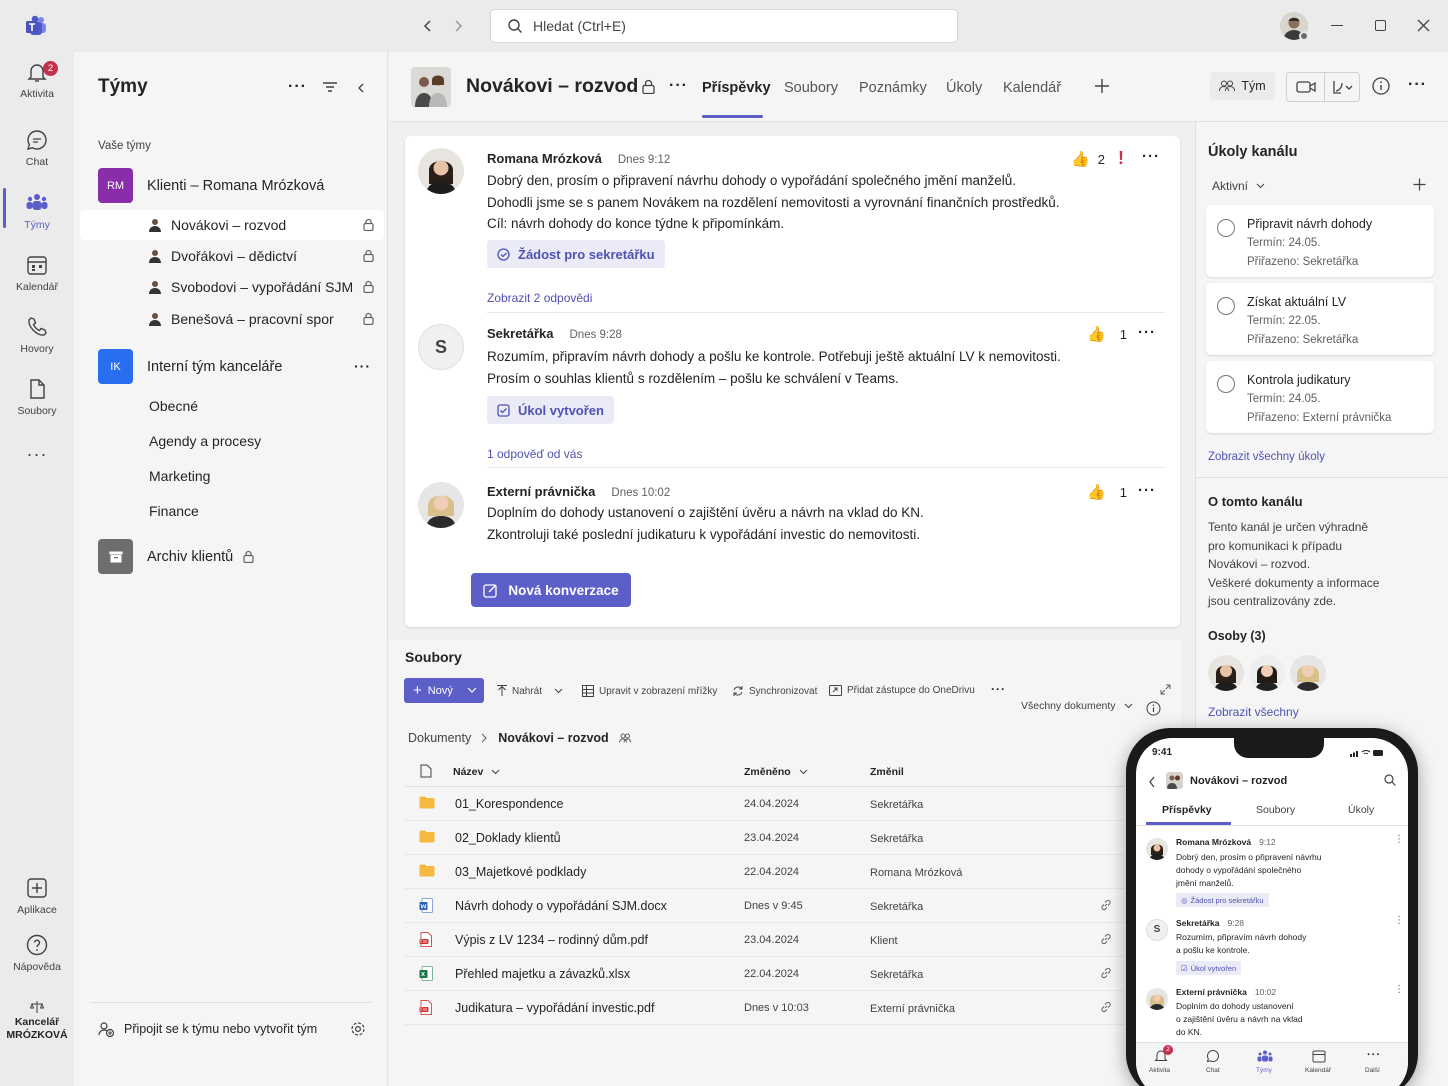  What do you see at coordinates (1265, 1056) in the screenshot?
I see `phone-nav-teams` at bounding box center [1265, 1056].